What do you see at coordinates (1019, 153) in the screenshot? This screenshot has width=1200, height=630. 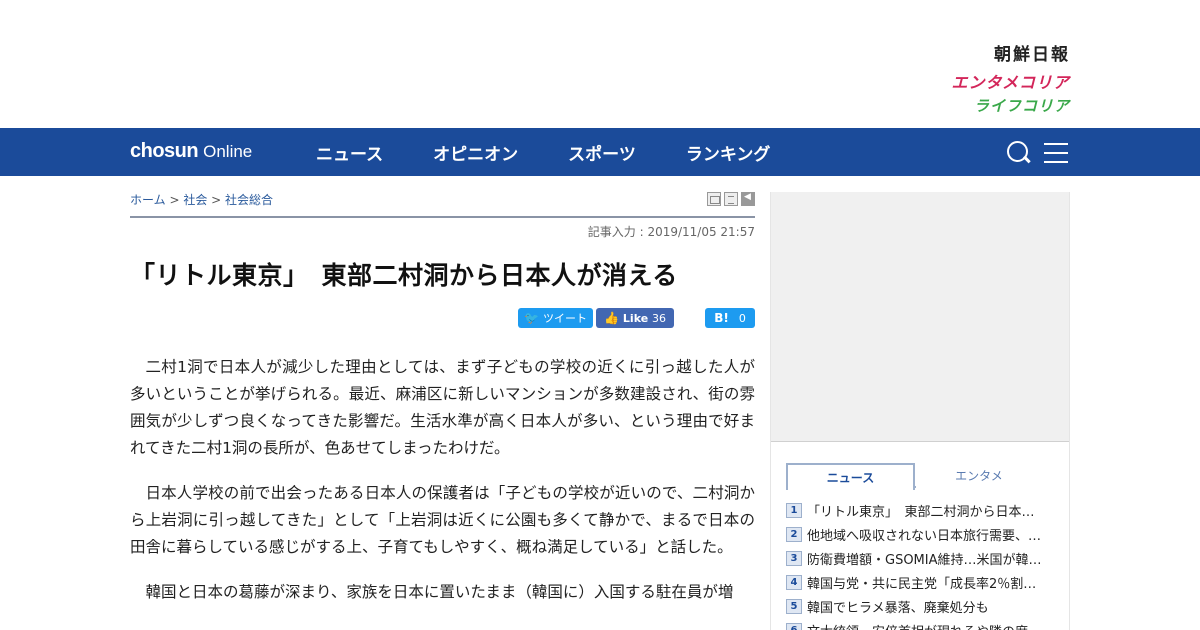 I see `search-icon` at bounding box center [1019, 153].